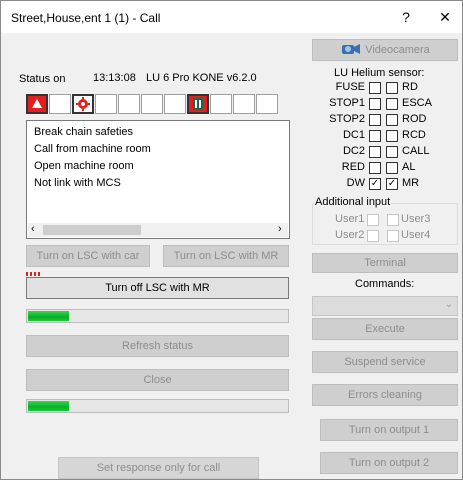 This screenshot has height=480, width=463. What do you see at coordinates (375, 88) in the screenshot?
I see `sensor-checkbox-fuse` at bounding box center [375, 88].